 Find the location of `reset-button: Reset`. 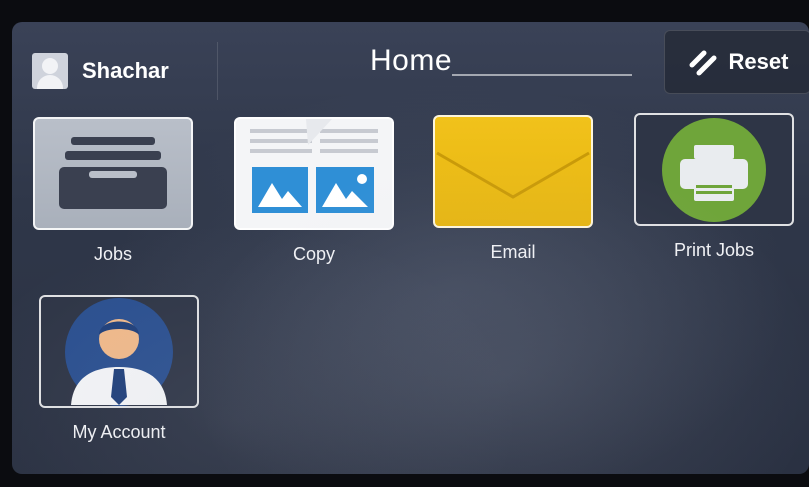

reset-button: Reset is located at coordinates (736, 62).